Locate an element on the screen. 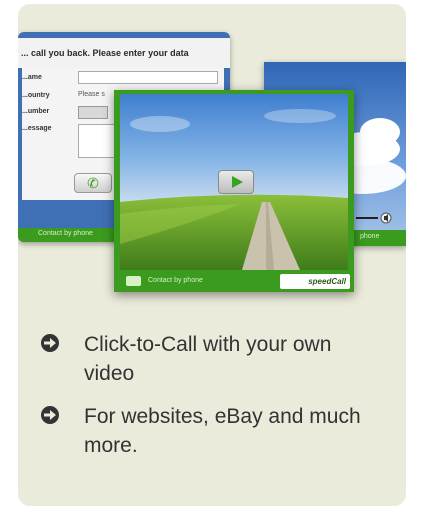  name-field is located at coordinates (148, 77).